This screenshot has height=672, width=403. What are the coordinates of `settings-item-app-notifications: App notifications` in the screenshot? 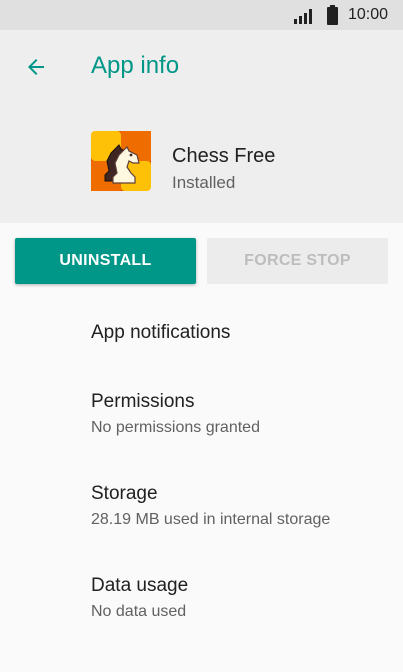 It's located at (160, 333).